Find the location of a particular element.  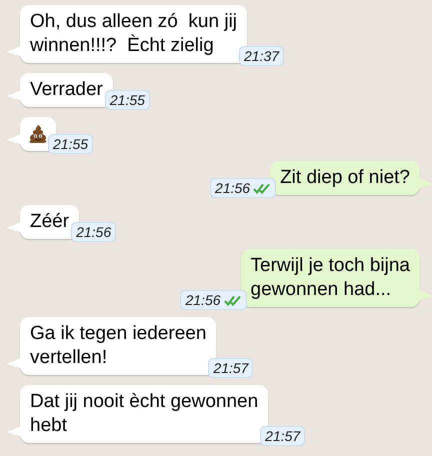

message-text: Ga ik tegen iedereen vertellen! is located at coordinates (118, 346).